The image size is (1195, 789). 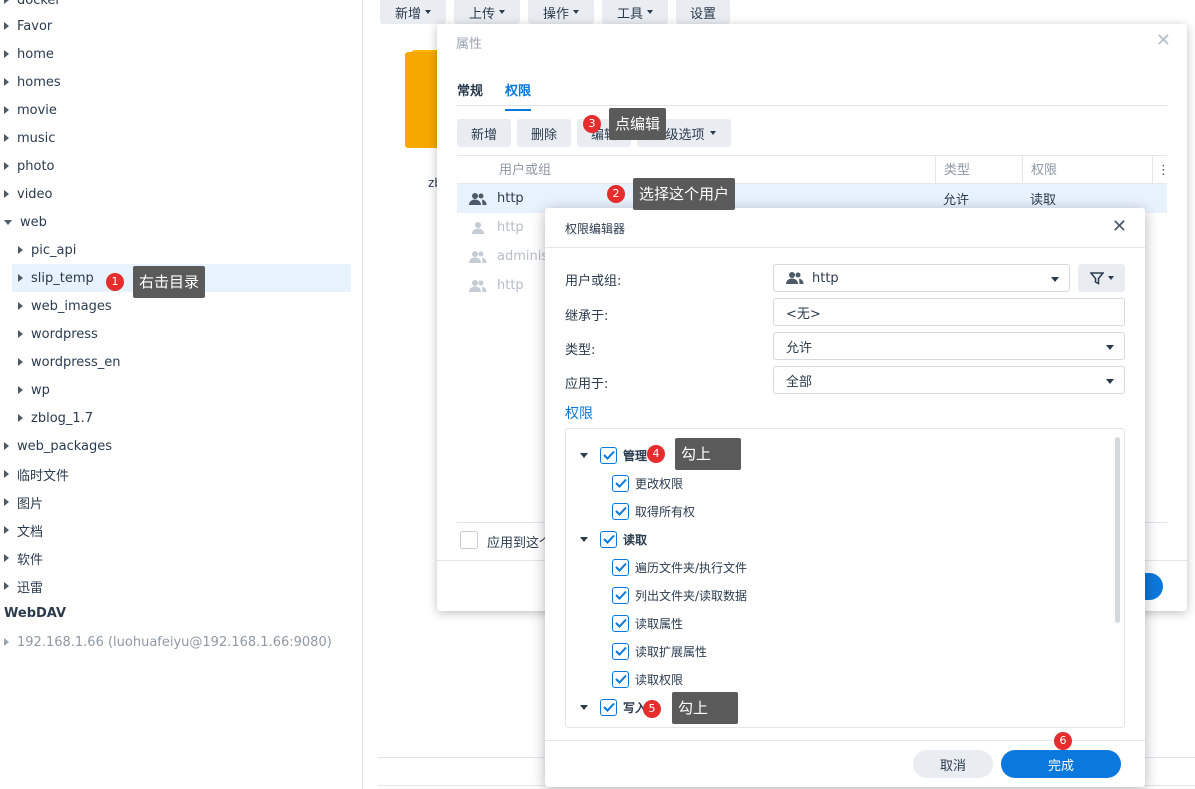 What do you see at coordinates (679, 595) in the screenshot?
I see `perm-item: 列出文件夹/读取数据` at bounding box center [679, 595].